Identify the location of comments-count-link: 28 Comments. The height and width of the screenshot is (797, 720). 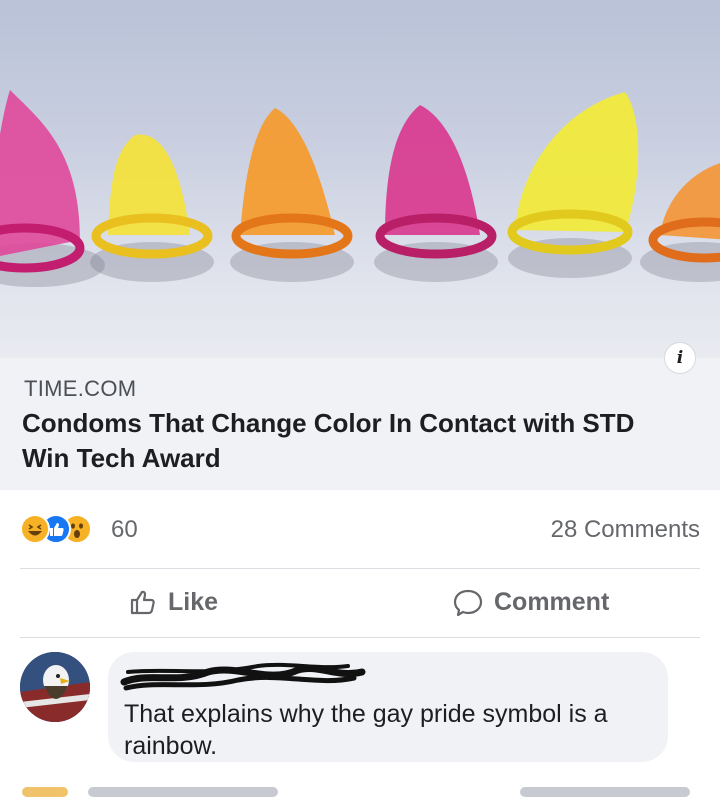
(625, 530).